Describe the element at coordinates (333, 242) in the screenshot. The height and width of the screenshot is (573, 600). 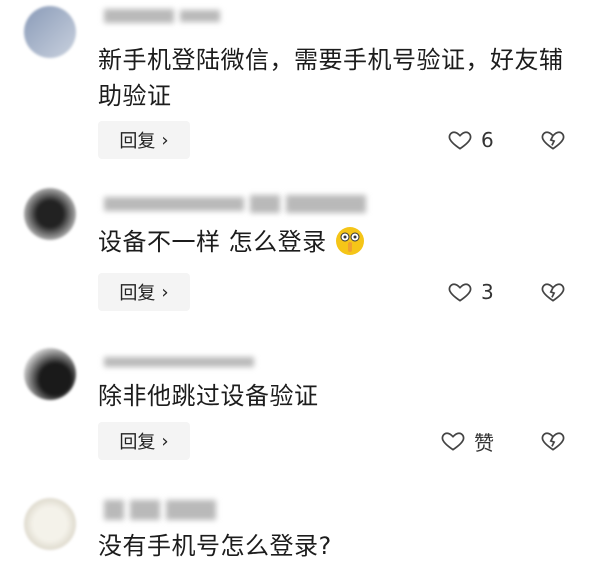
I see `comment-text: 设备不一样 怎么登录` at that location.